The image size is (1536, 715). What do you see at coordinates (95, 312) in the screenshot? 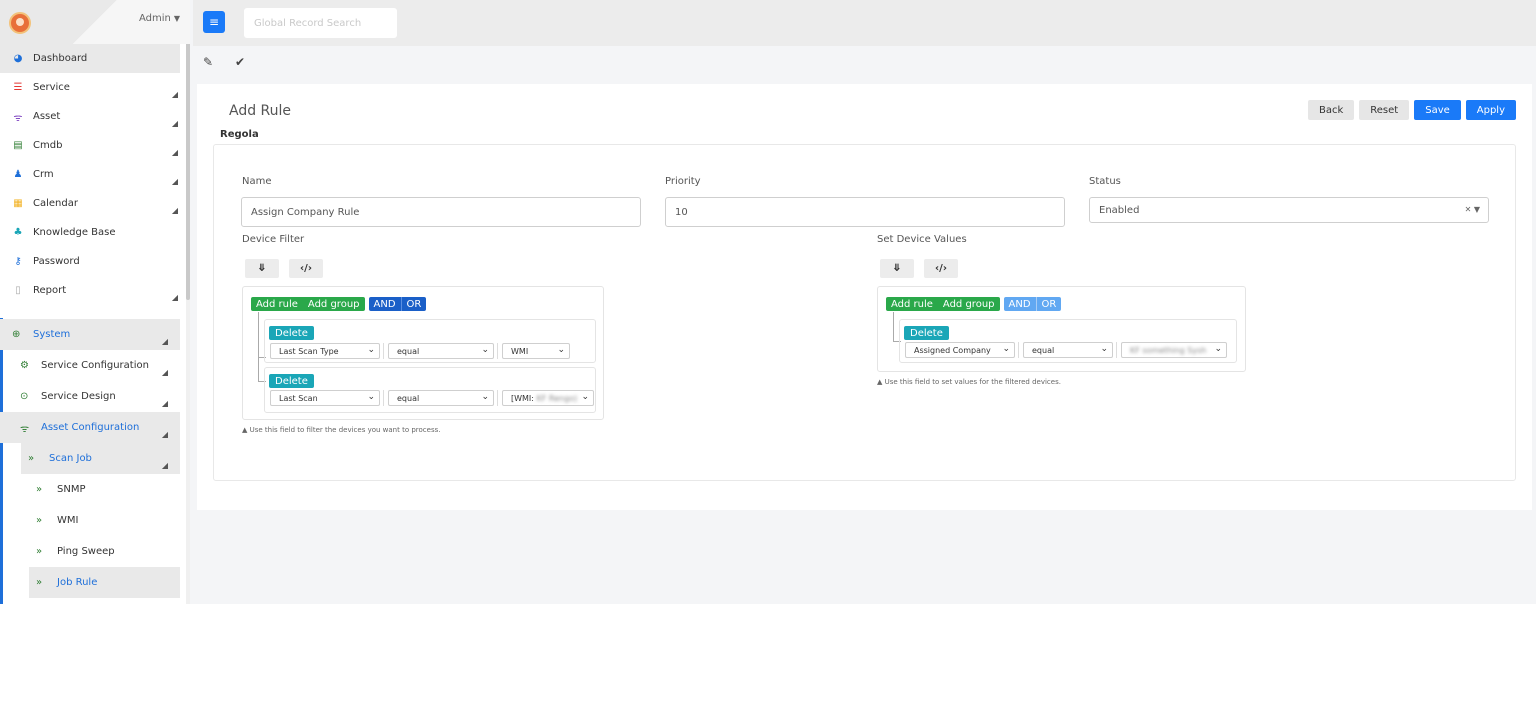
I see `sidebar-divider` at bounding box center [95, 312].